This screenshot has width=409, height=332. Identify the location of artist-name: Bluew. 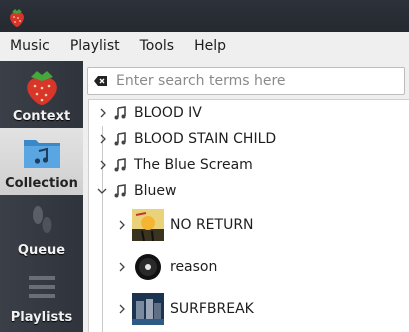
(155, 191).